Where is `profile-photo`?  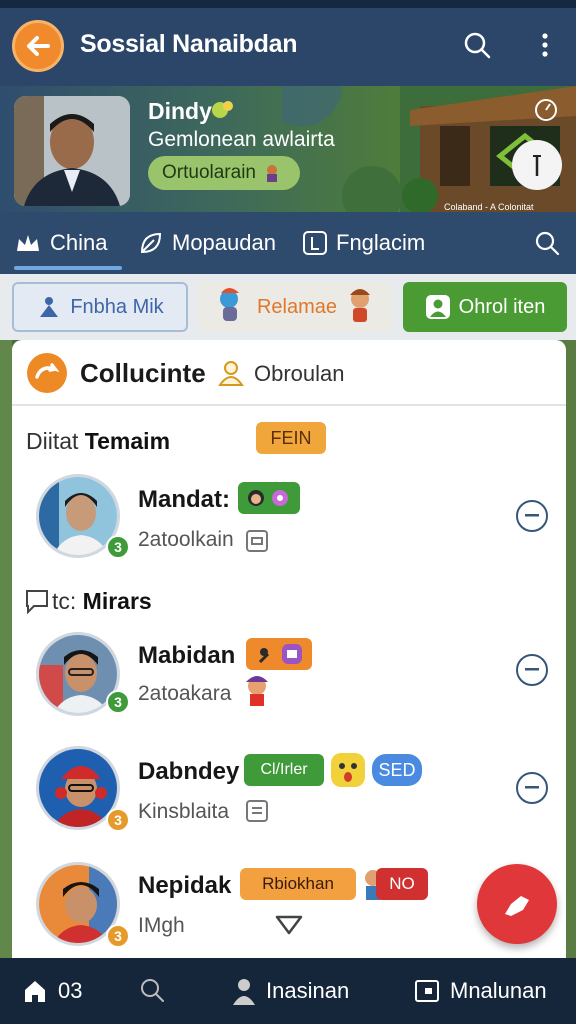 profile-photo is located at coordinates (72, 151).